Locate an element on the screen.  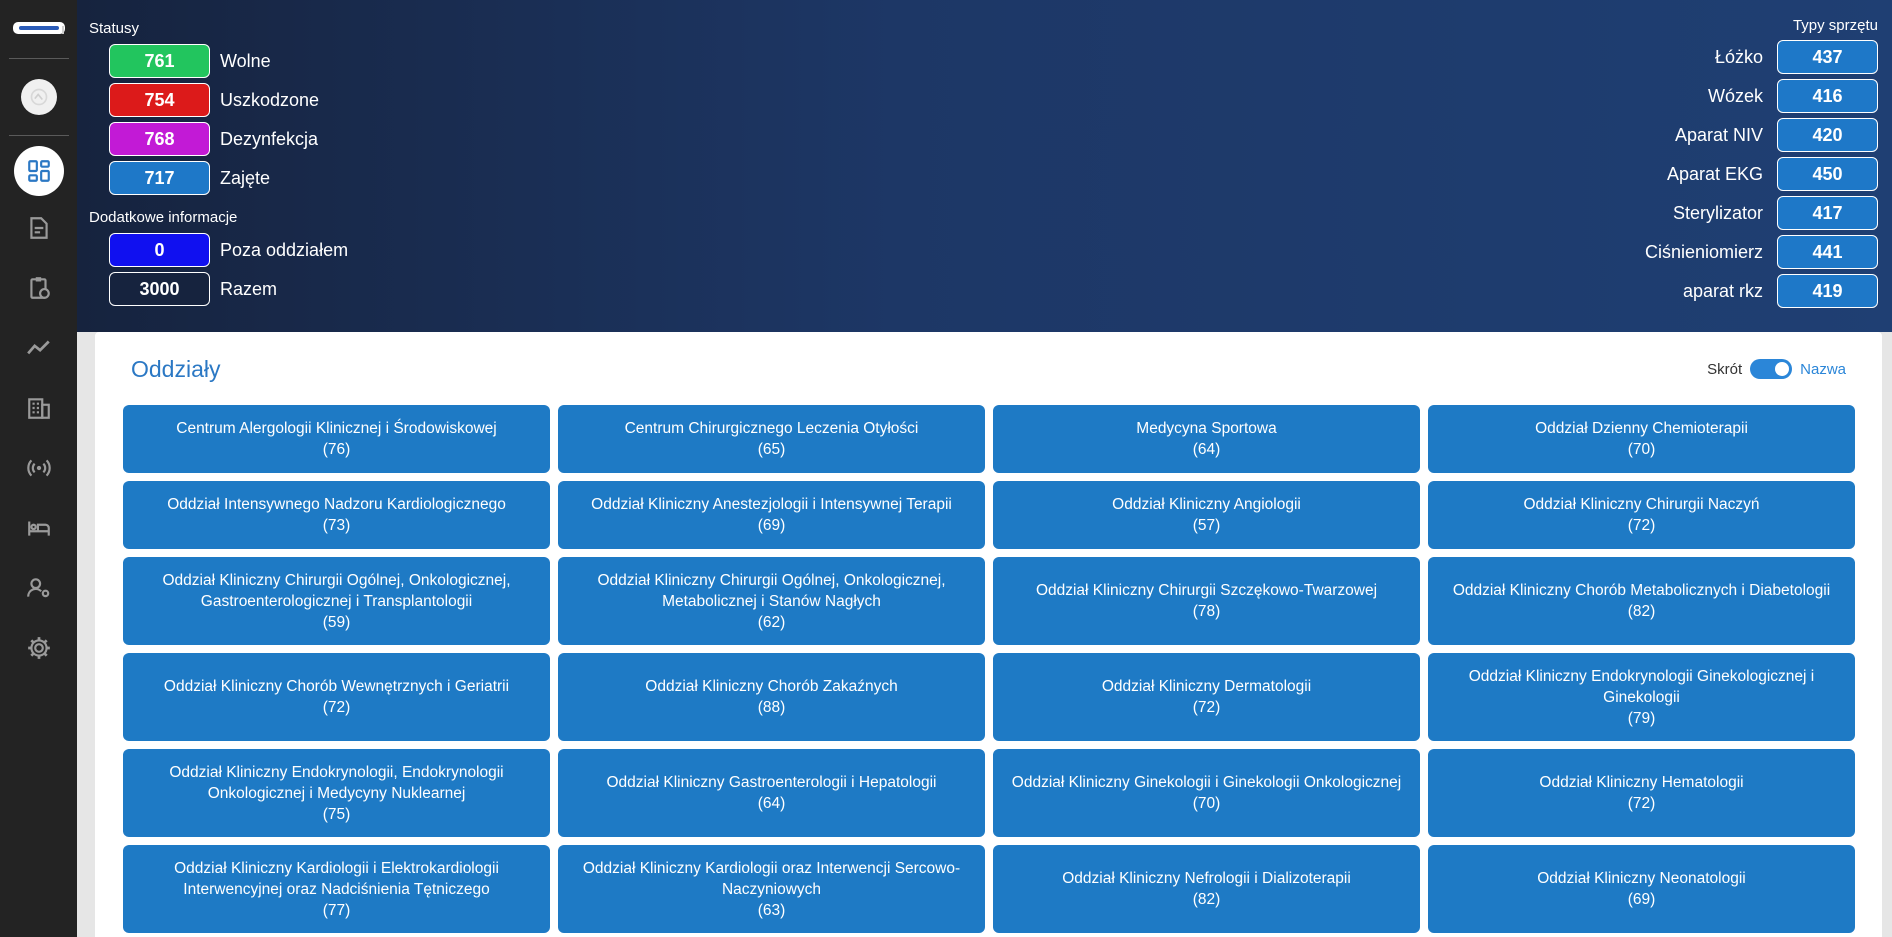
department-tile: Oddział Dzienny Chemioterapii (70) is located at coordinates (1641, 439).